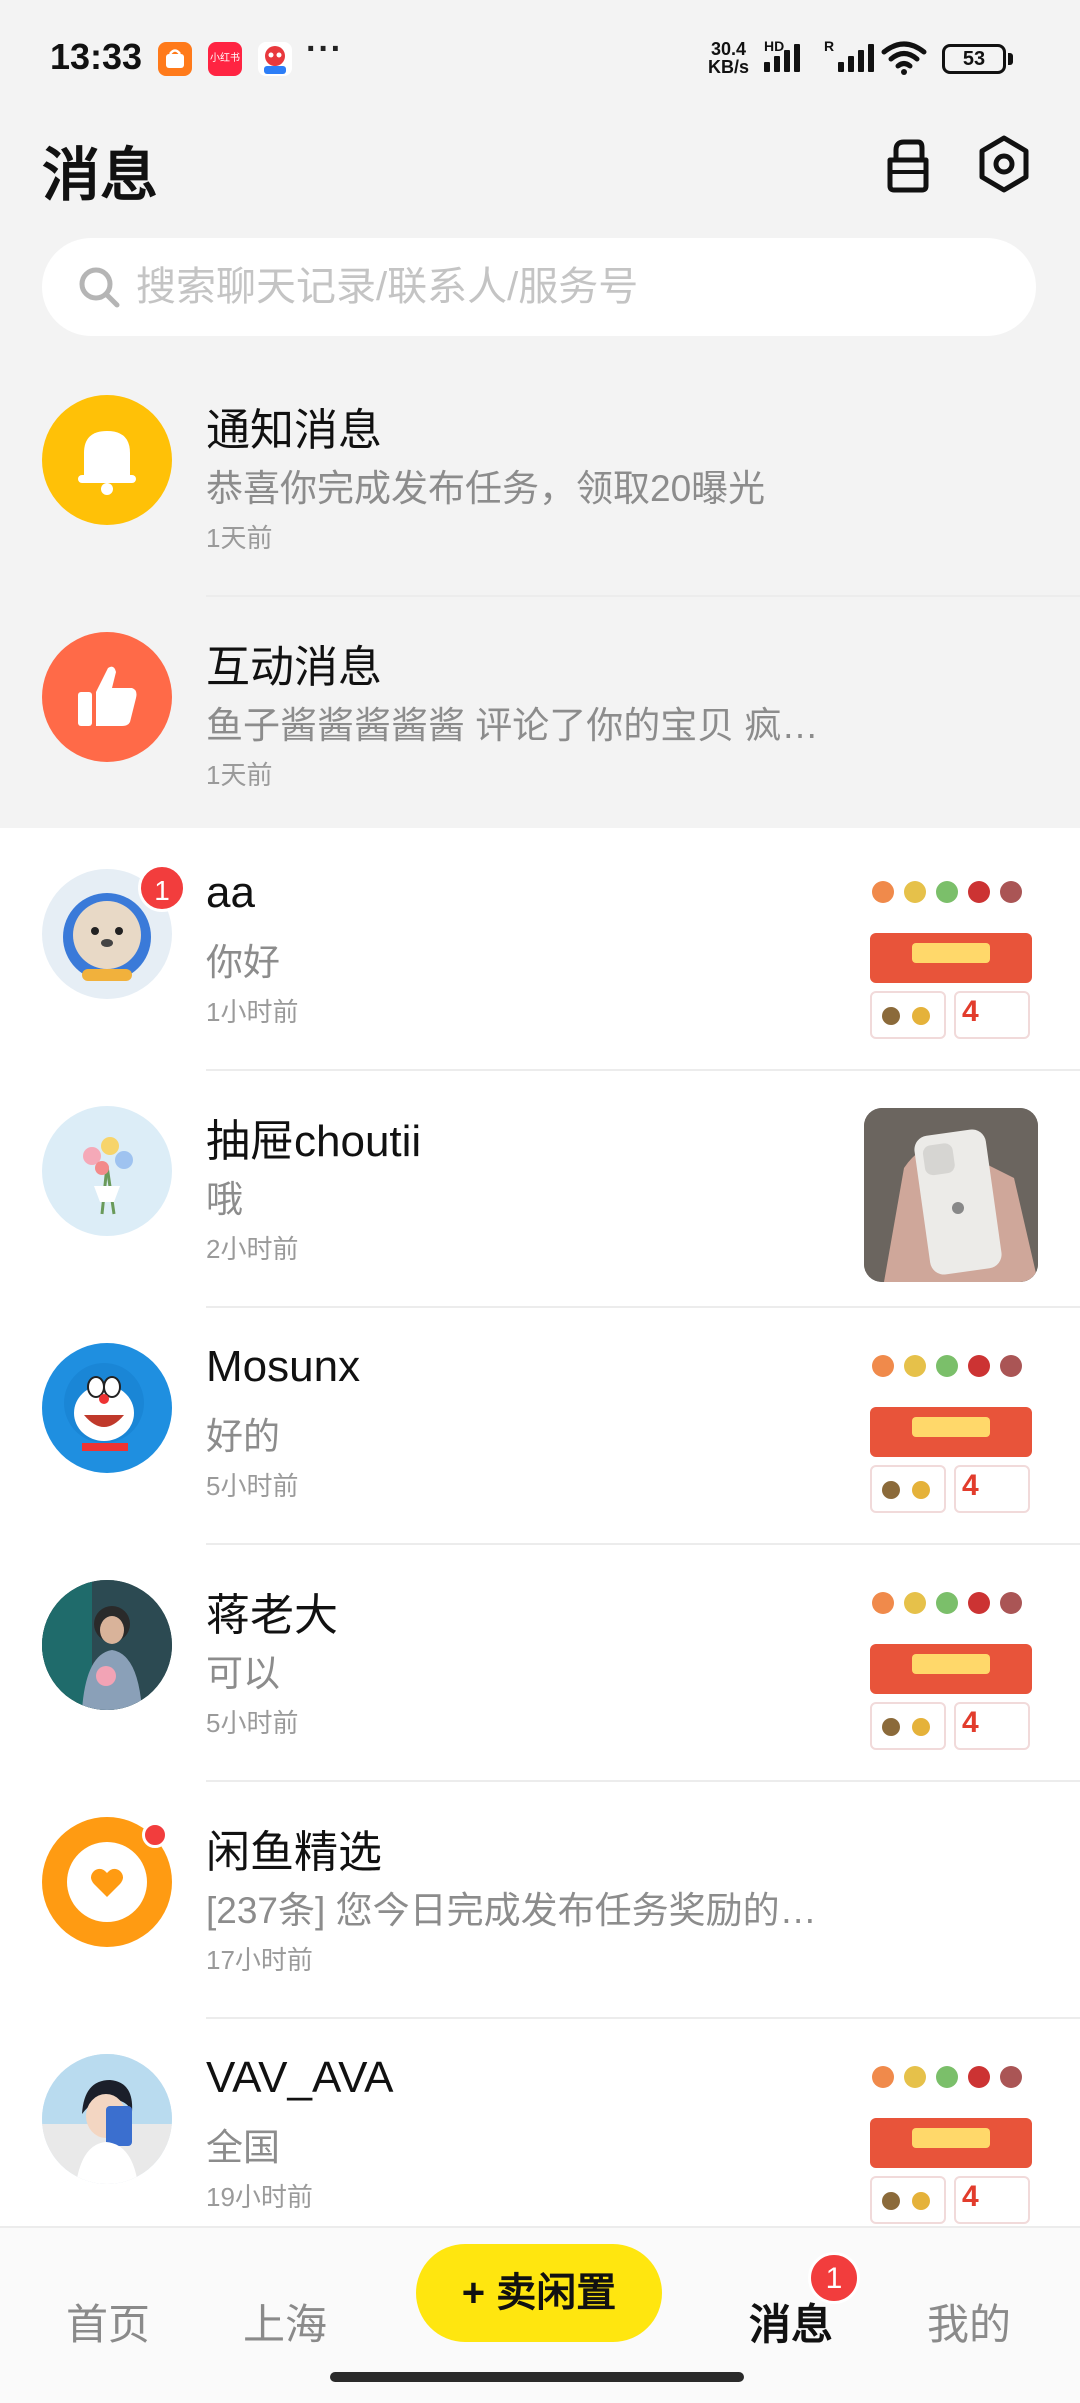  I want to click on photo-avatar, so click(107, 1645).